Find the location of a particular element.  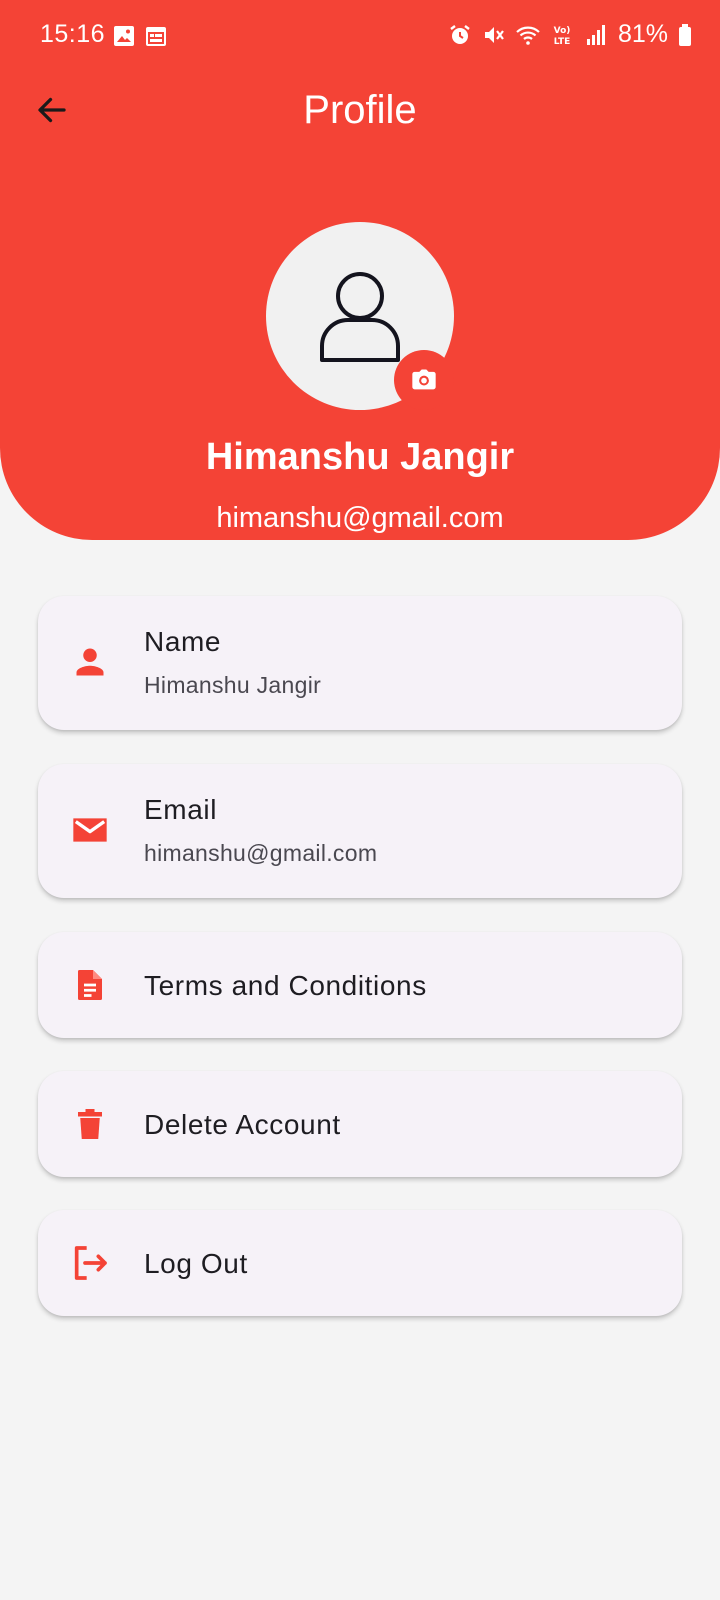

card-title: Log Out is located at coordinates (196, 1263).